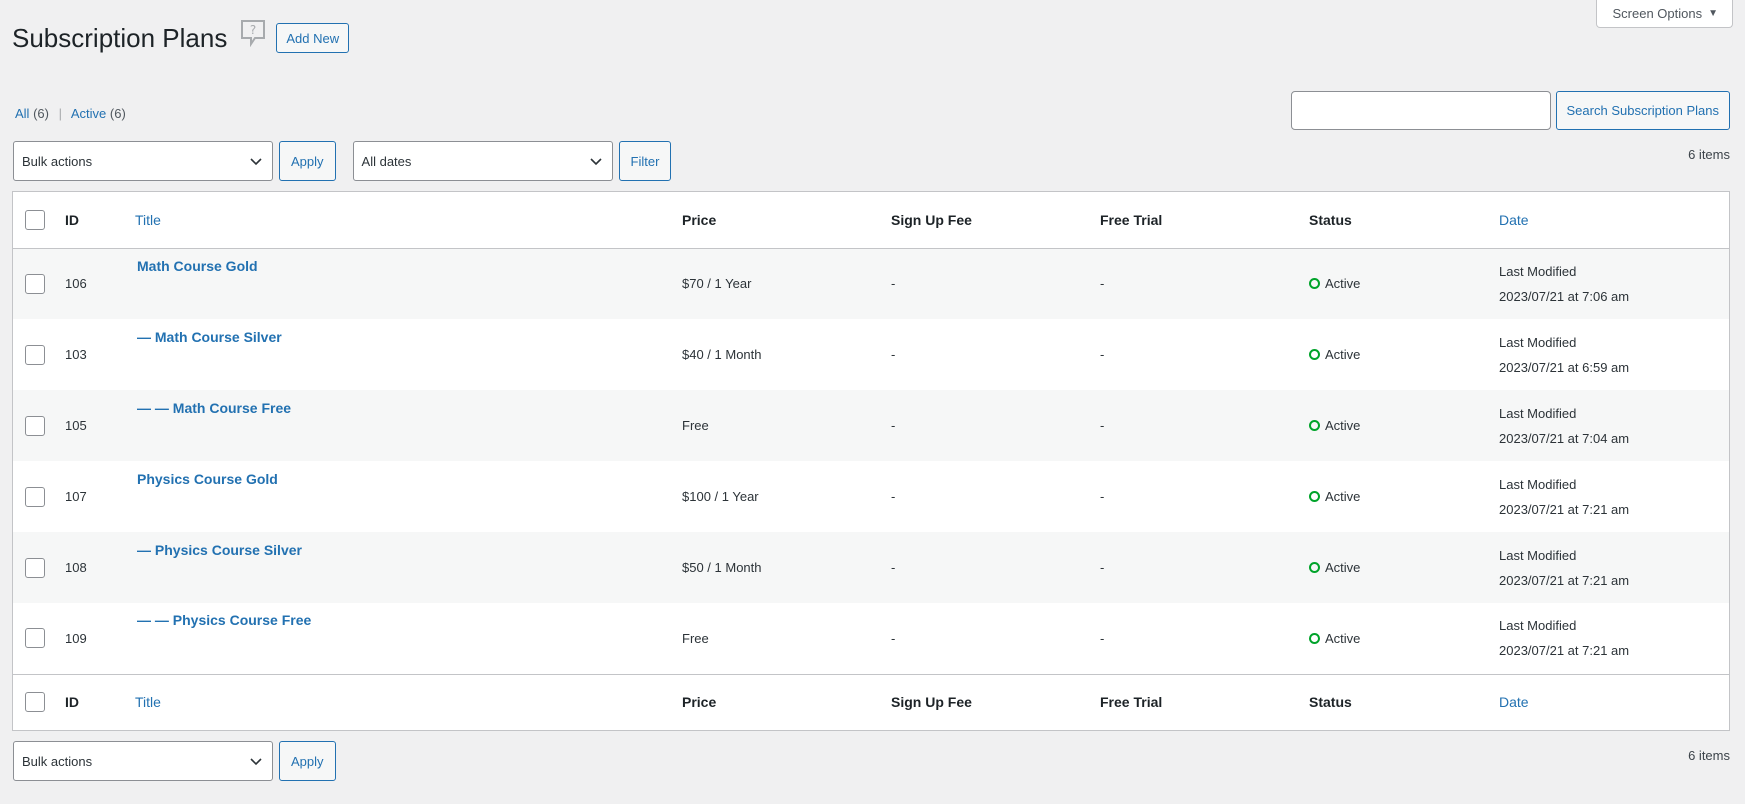 The width and height of the screenshot is (1745, 804). What do you see at coordinates (408, 496) in the screenshot?
I see `row-title-cell: Physics Course Gold` at bounding box center [408, 496].